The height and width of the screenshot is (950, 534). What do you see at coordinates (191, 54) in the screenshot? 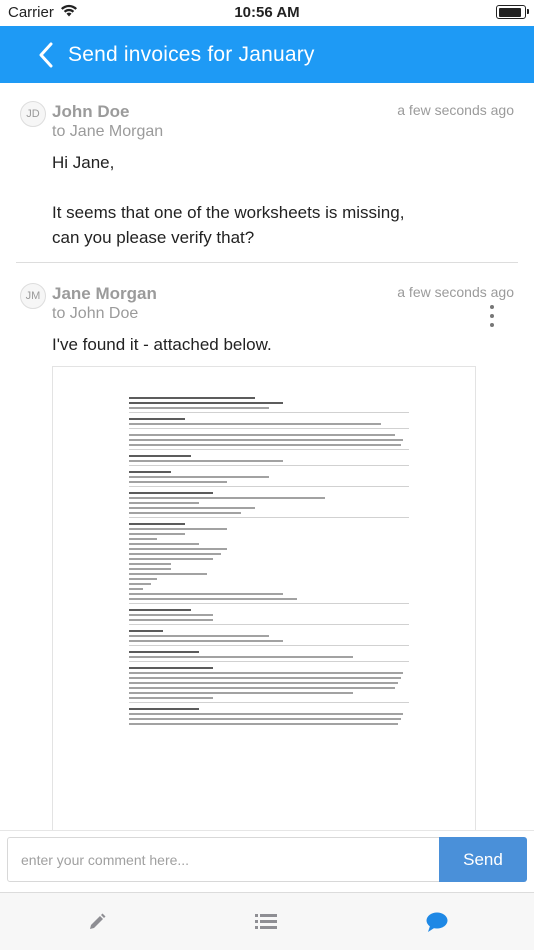
I see `page-title: Send invoices for January` at bounding box center [191, 54].